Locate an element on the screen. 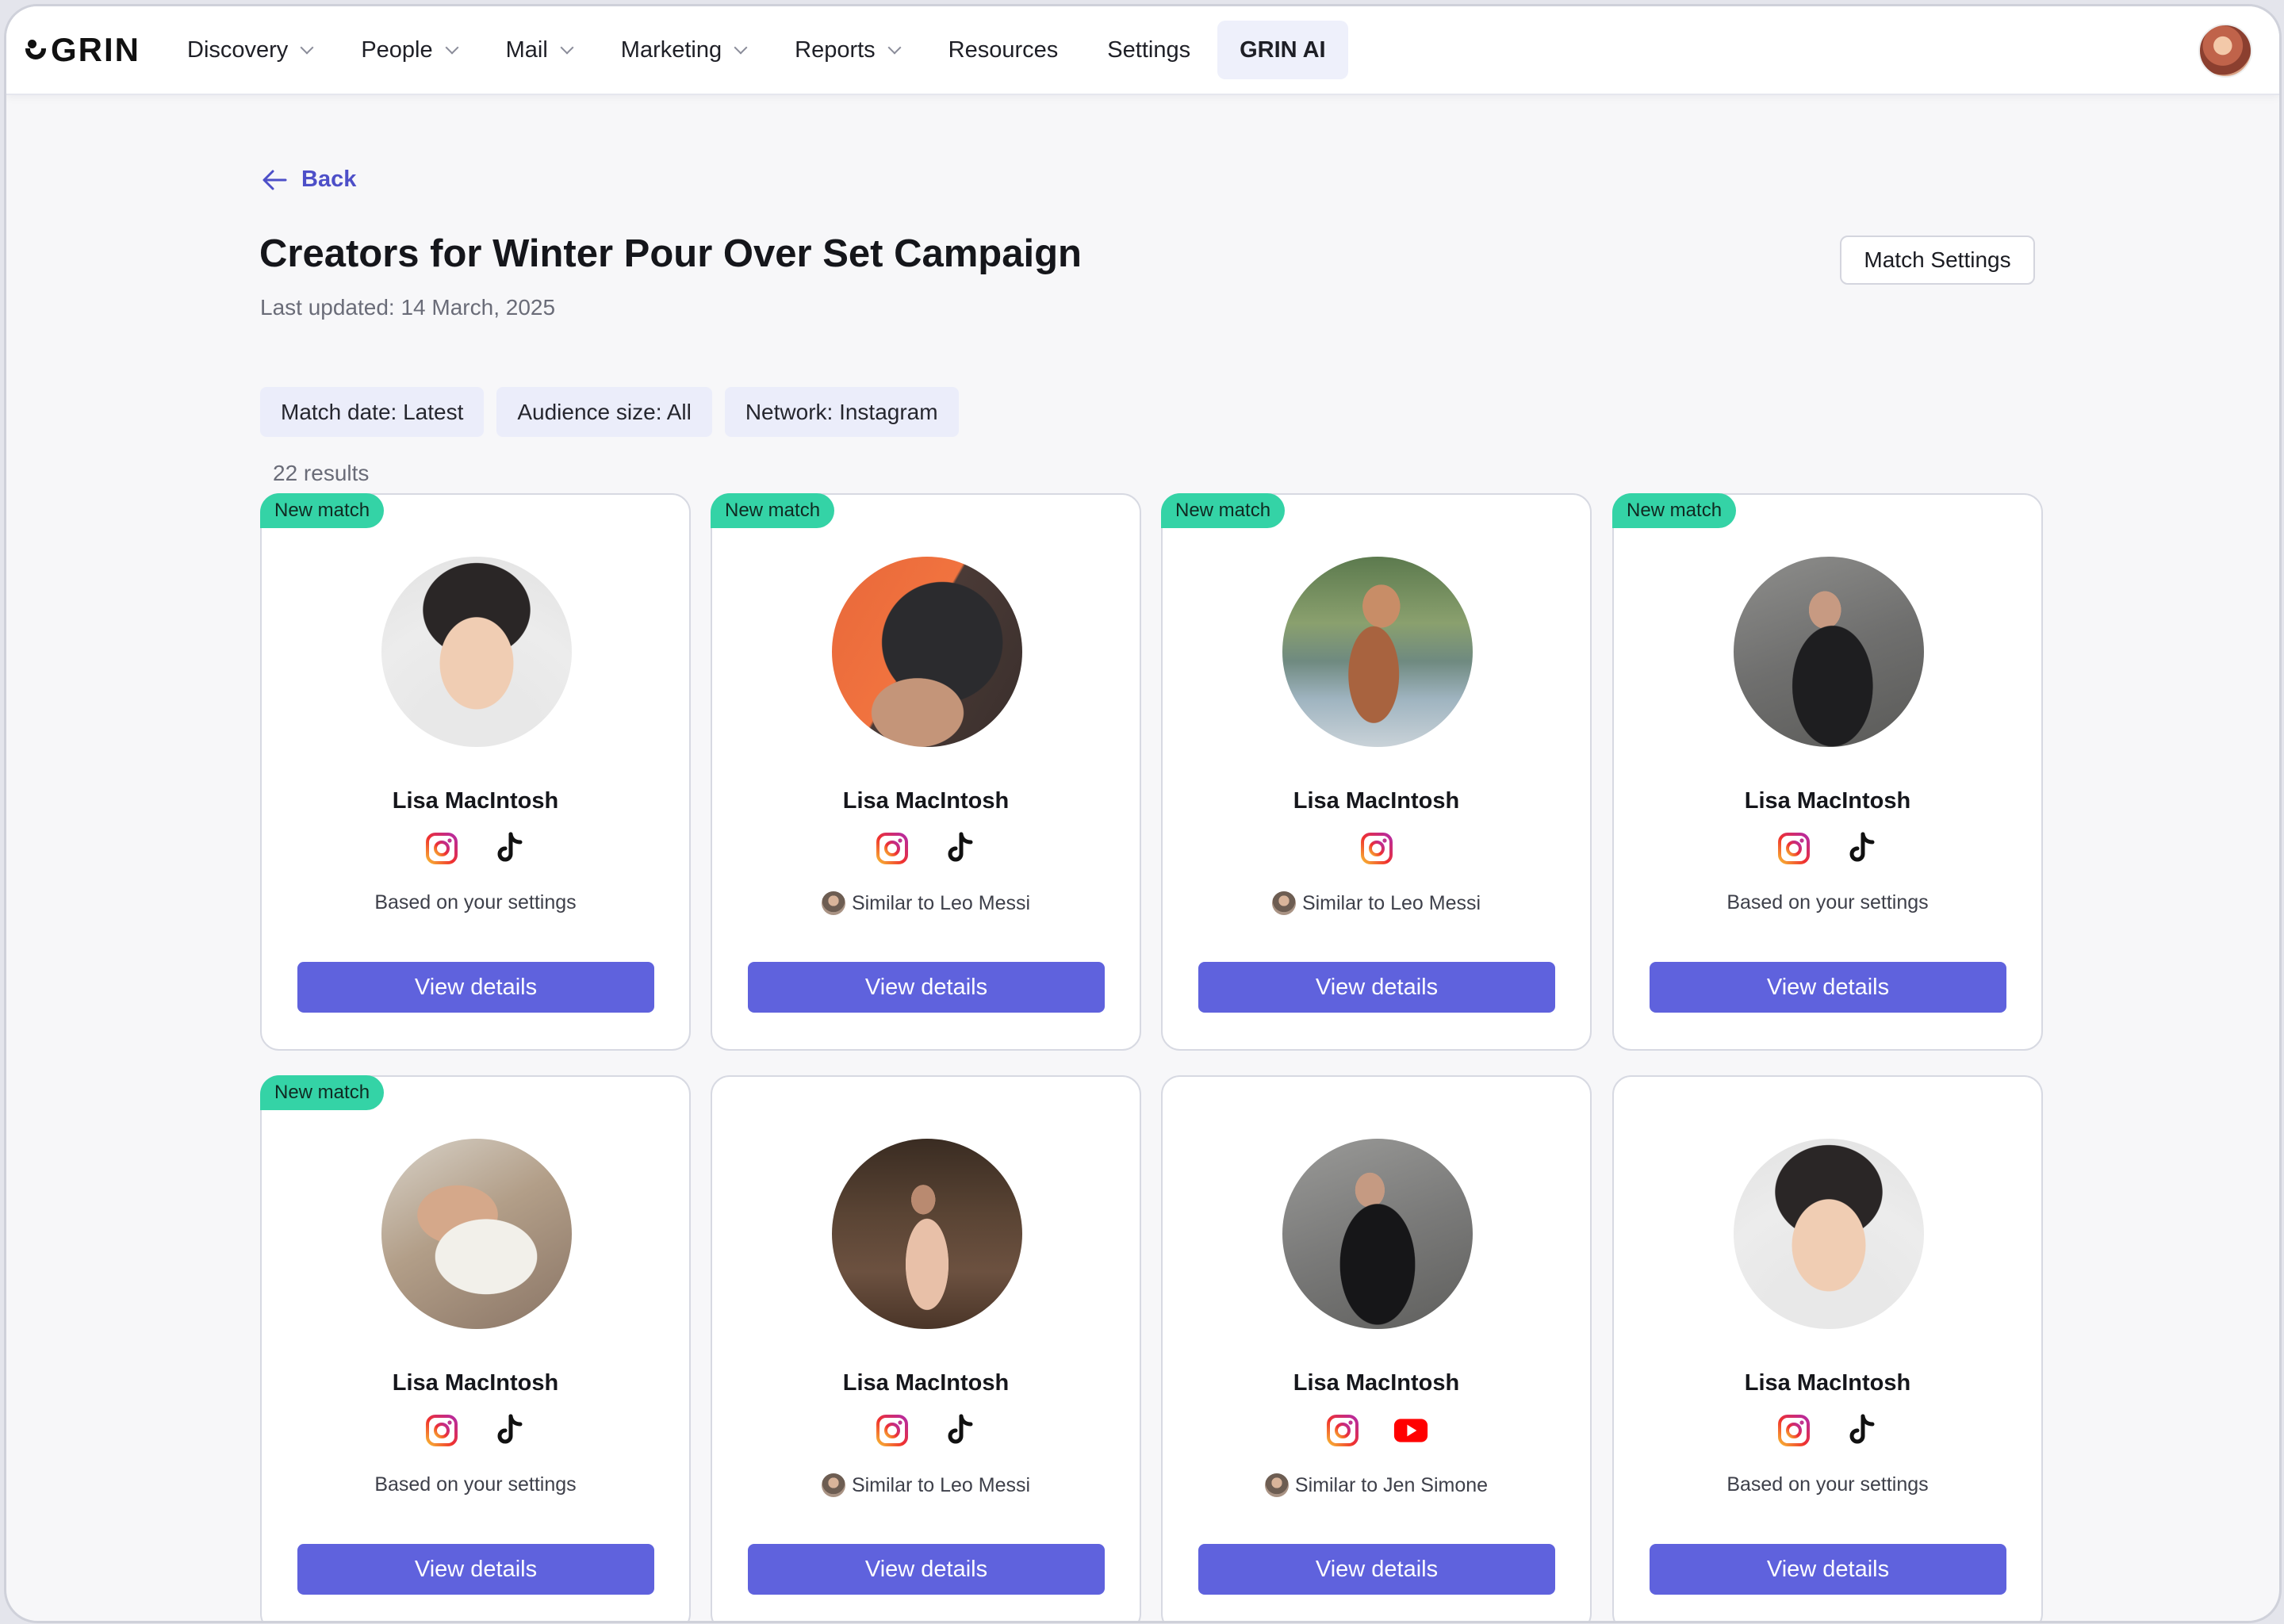 This screenshot has height=1624, width=2284. back-label: Back is located at coordinates (329, 179).